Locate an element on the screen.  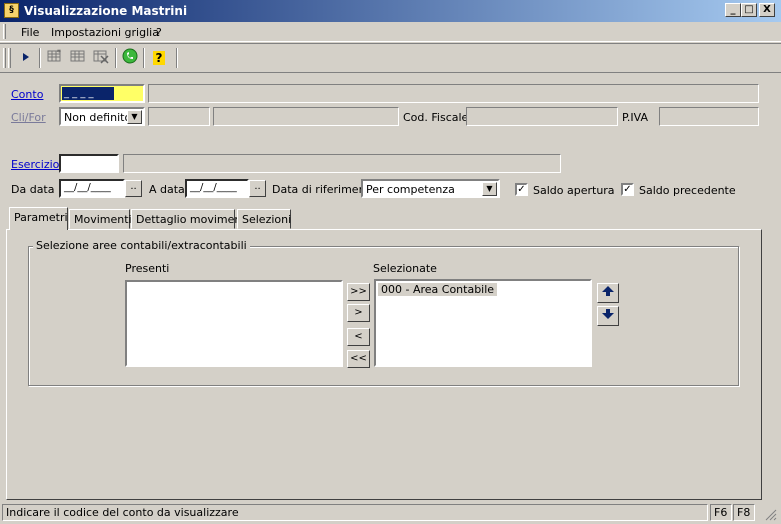
saldo-apertura-label: Saldo apertura is located at coordinates (574, 190).